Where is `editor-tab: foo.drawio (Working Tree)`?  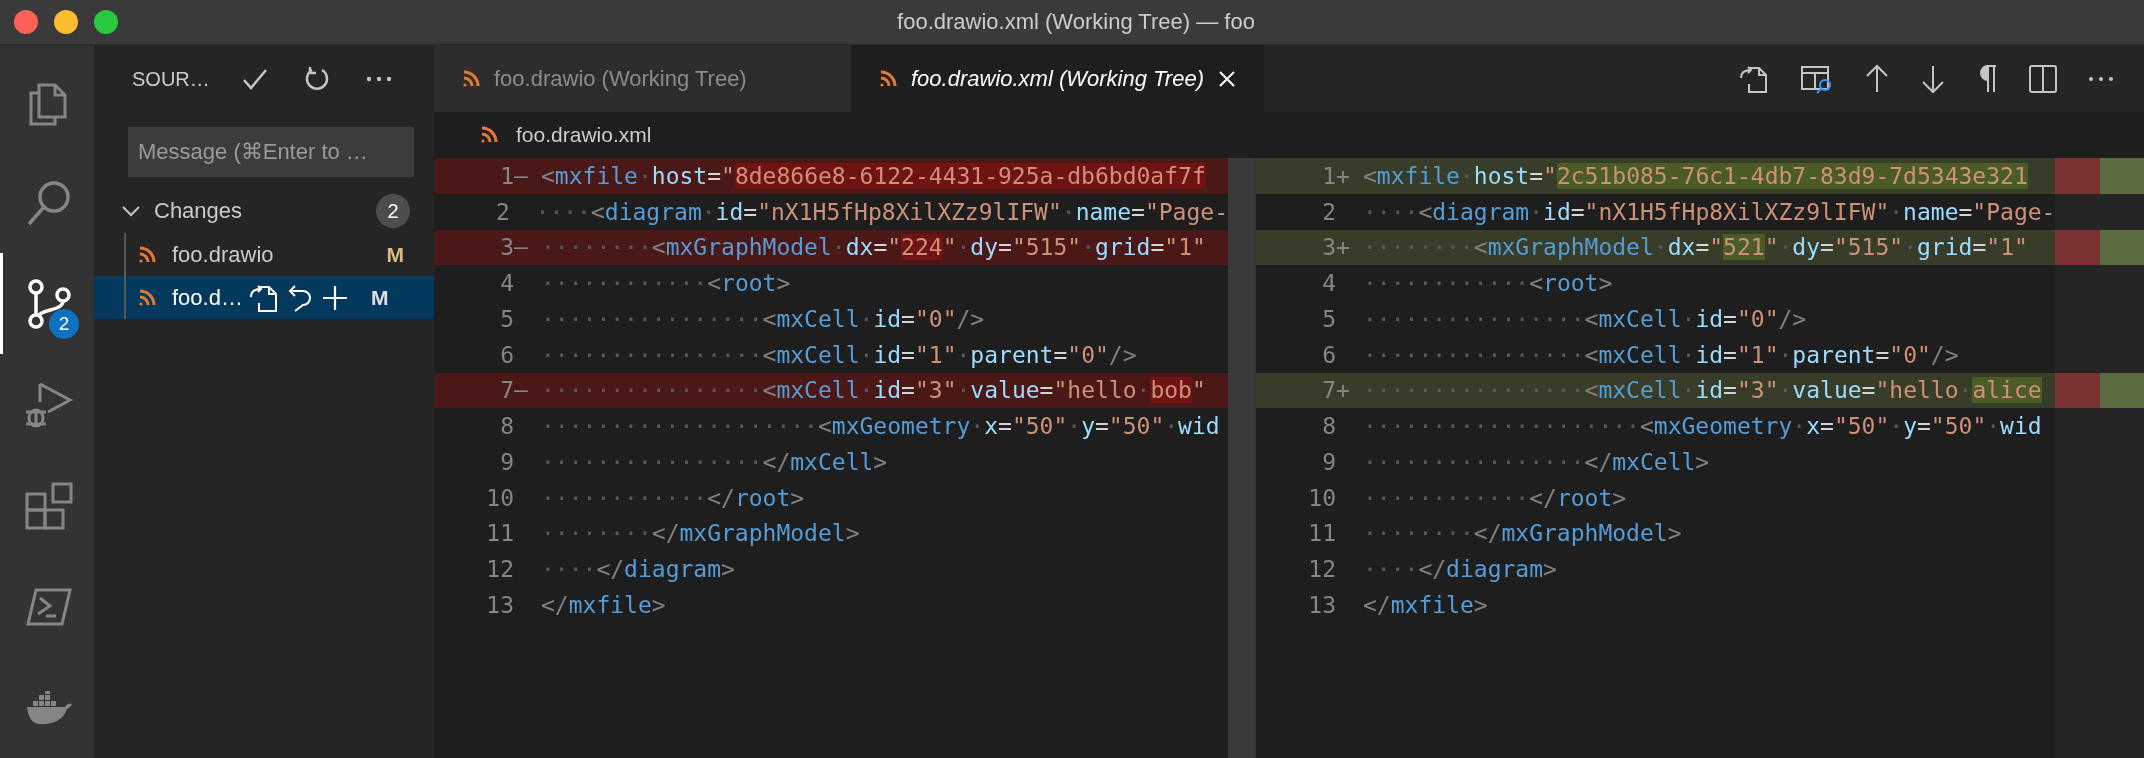 editor-tab: foo.drawio (Working Tree) is located at coordinates (642, 78).